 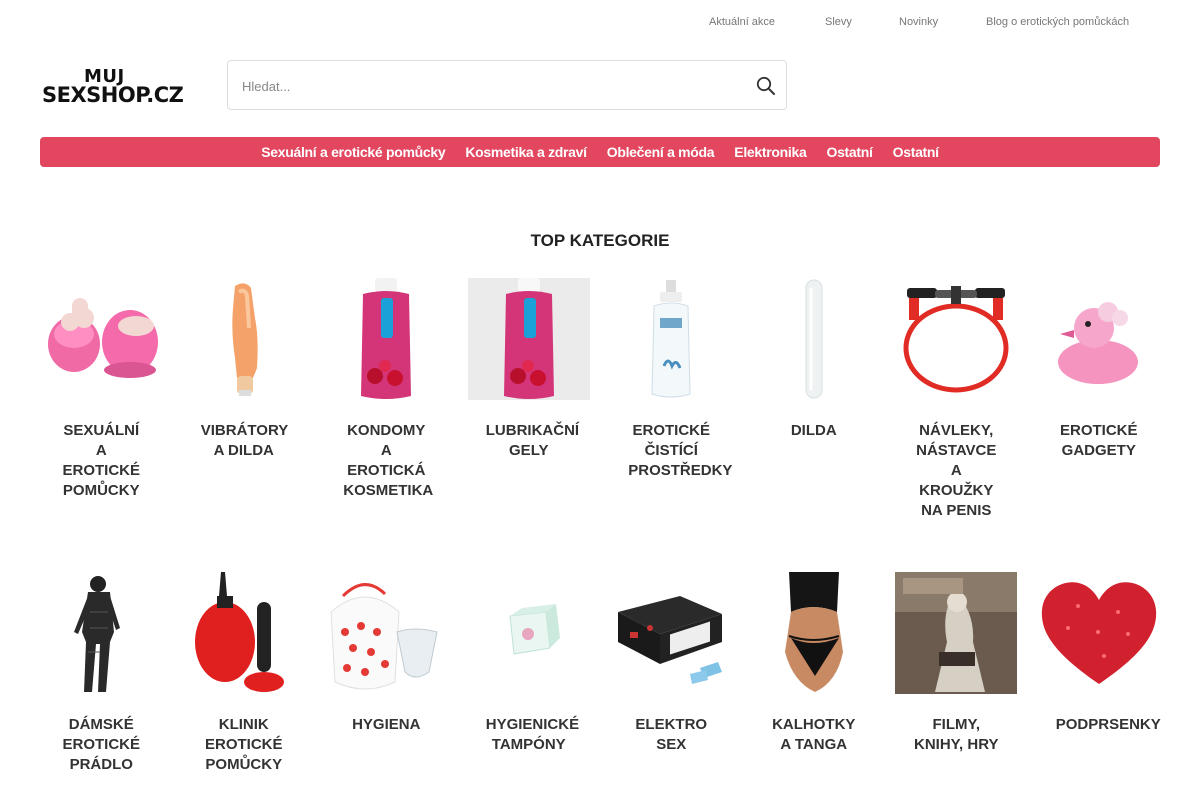 I want to click on category-label: Vibrátory a dilda, so click(x=244, y=440).